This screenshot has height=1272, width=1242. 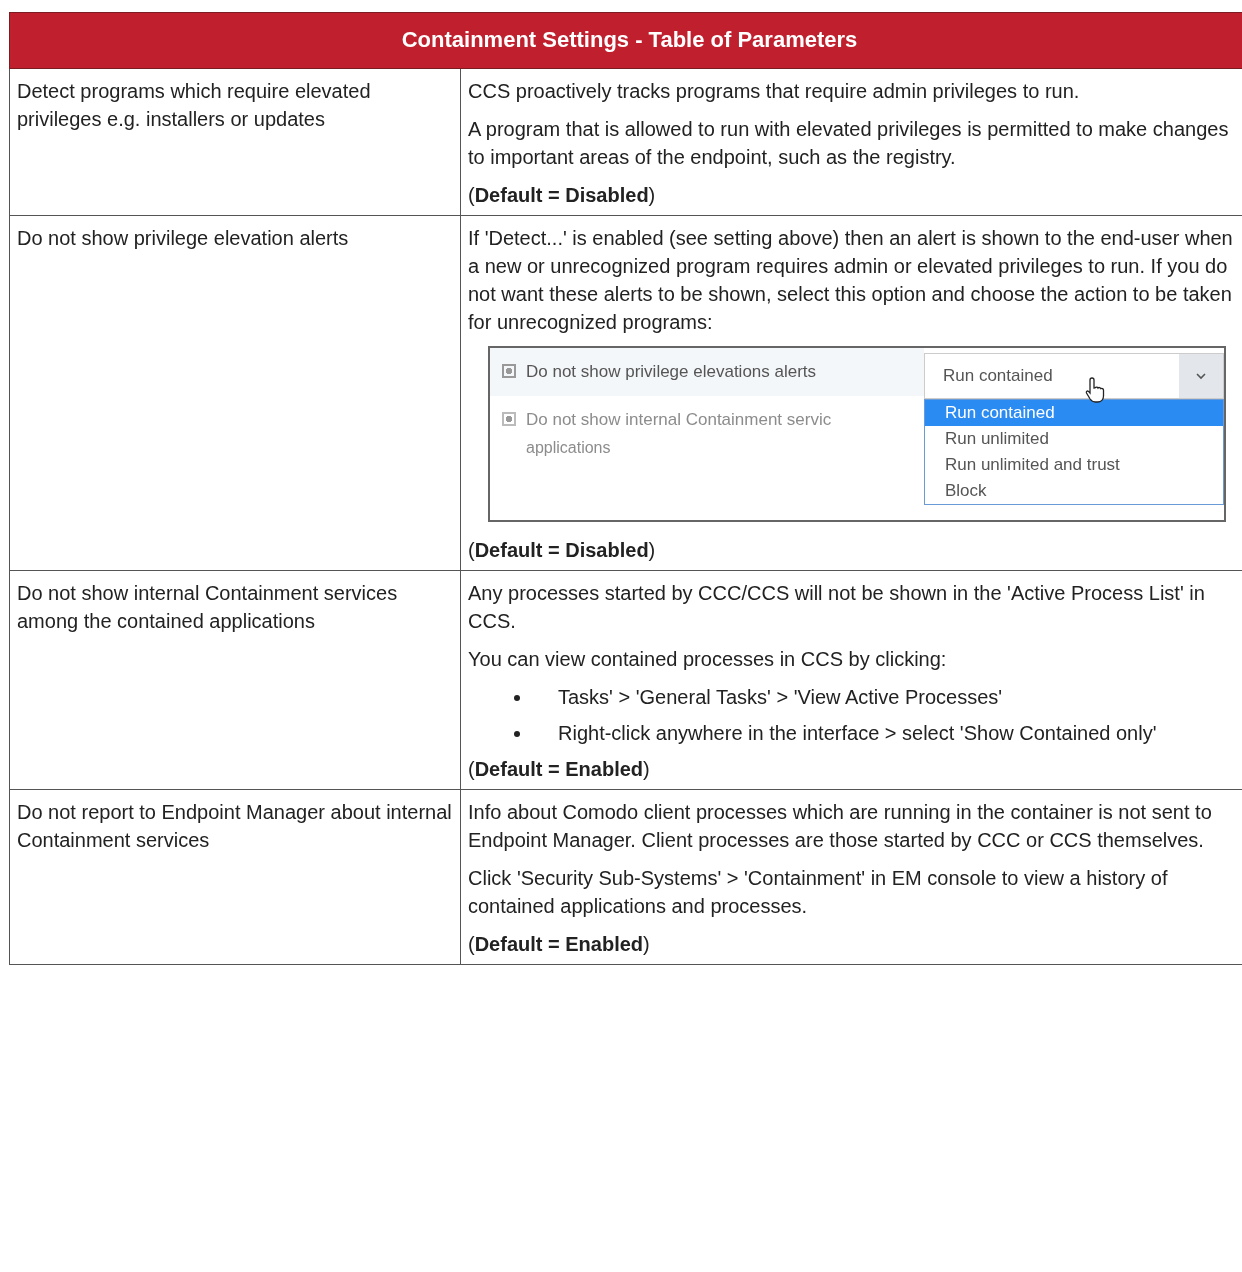 I want to click on option-label: Do not show privilege elevations alerts, so click(x=671, y=371).